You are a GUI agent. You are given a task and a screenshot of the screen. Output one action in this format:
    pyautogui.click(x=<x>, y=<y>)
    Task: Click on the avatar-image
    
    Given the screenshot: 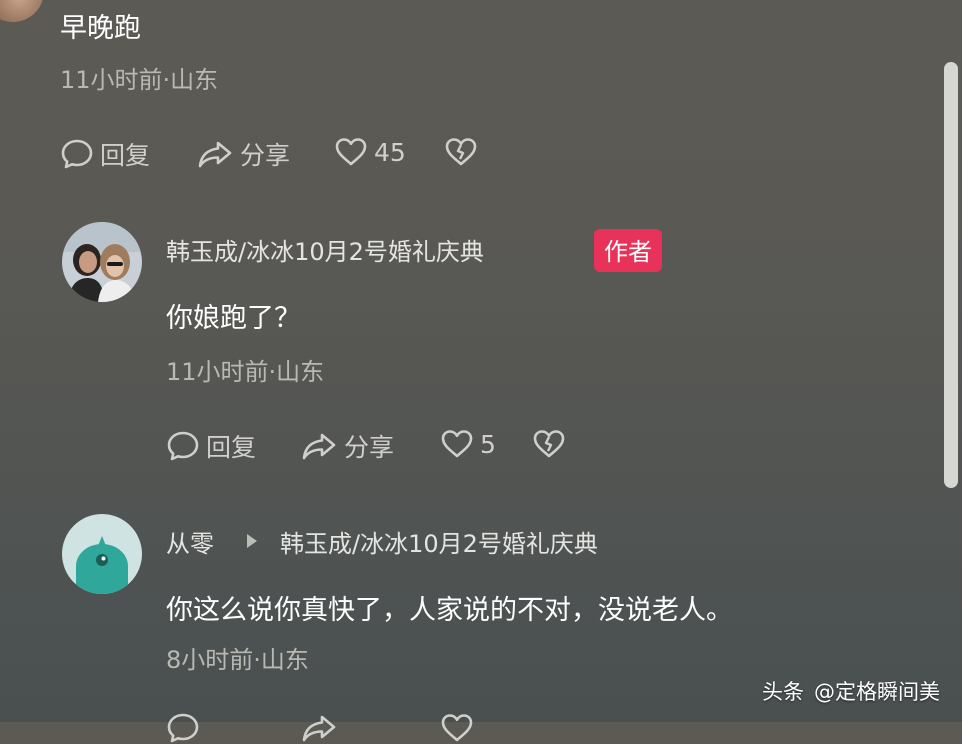 What is the action you would take?
    pyautogui.click(x=102, y=554)
    